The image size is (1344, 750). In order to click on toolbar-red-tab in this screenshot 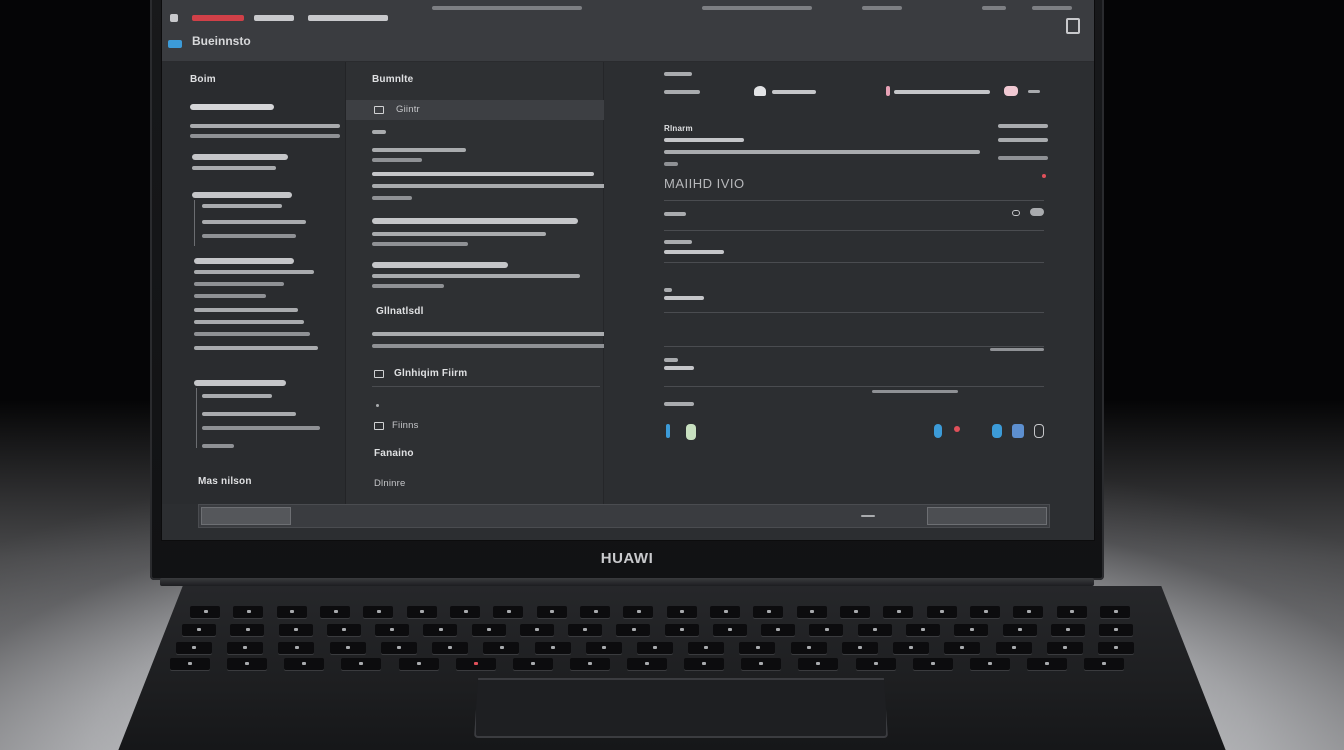, I will do `click(218, 18)`.